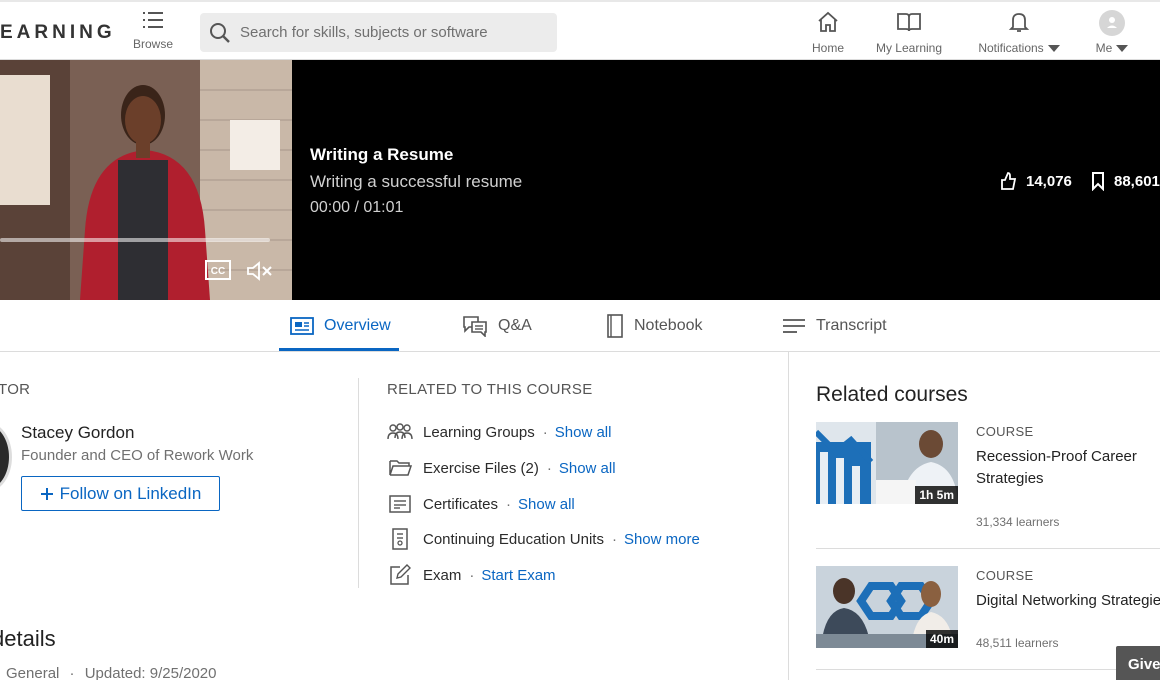 Image resolution: width=1160 pixels, height=680 pixels. What do you see at coordinates (513, 539) in the screenshot?
I see `related-label: Continuing Education Units` at bounding box center [513, 539].